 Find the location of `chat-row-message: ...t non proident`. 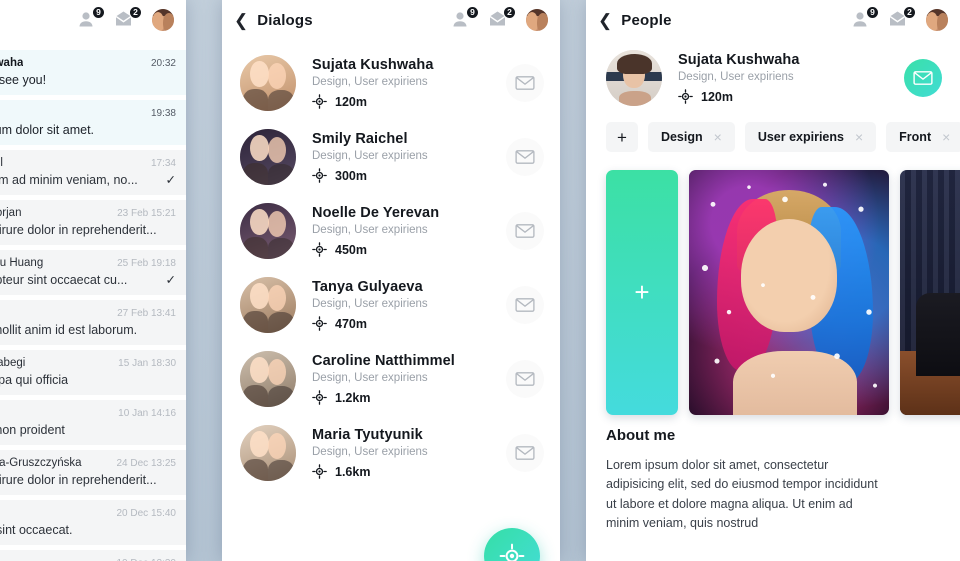

chat-row-message: ...t non proident is located at coordinates (88, 430).